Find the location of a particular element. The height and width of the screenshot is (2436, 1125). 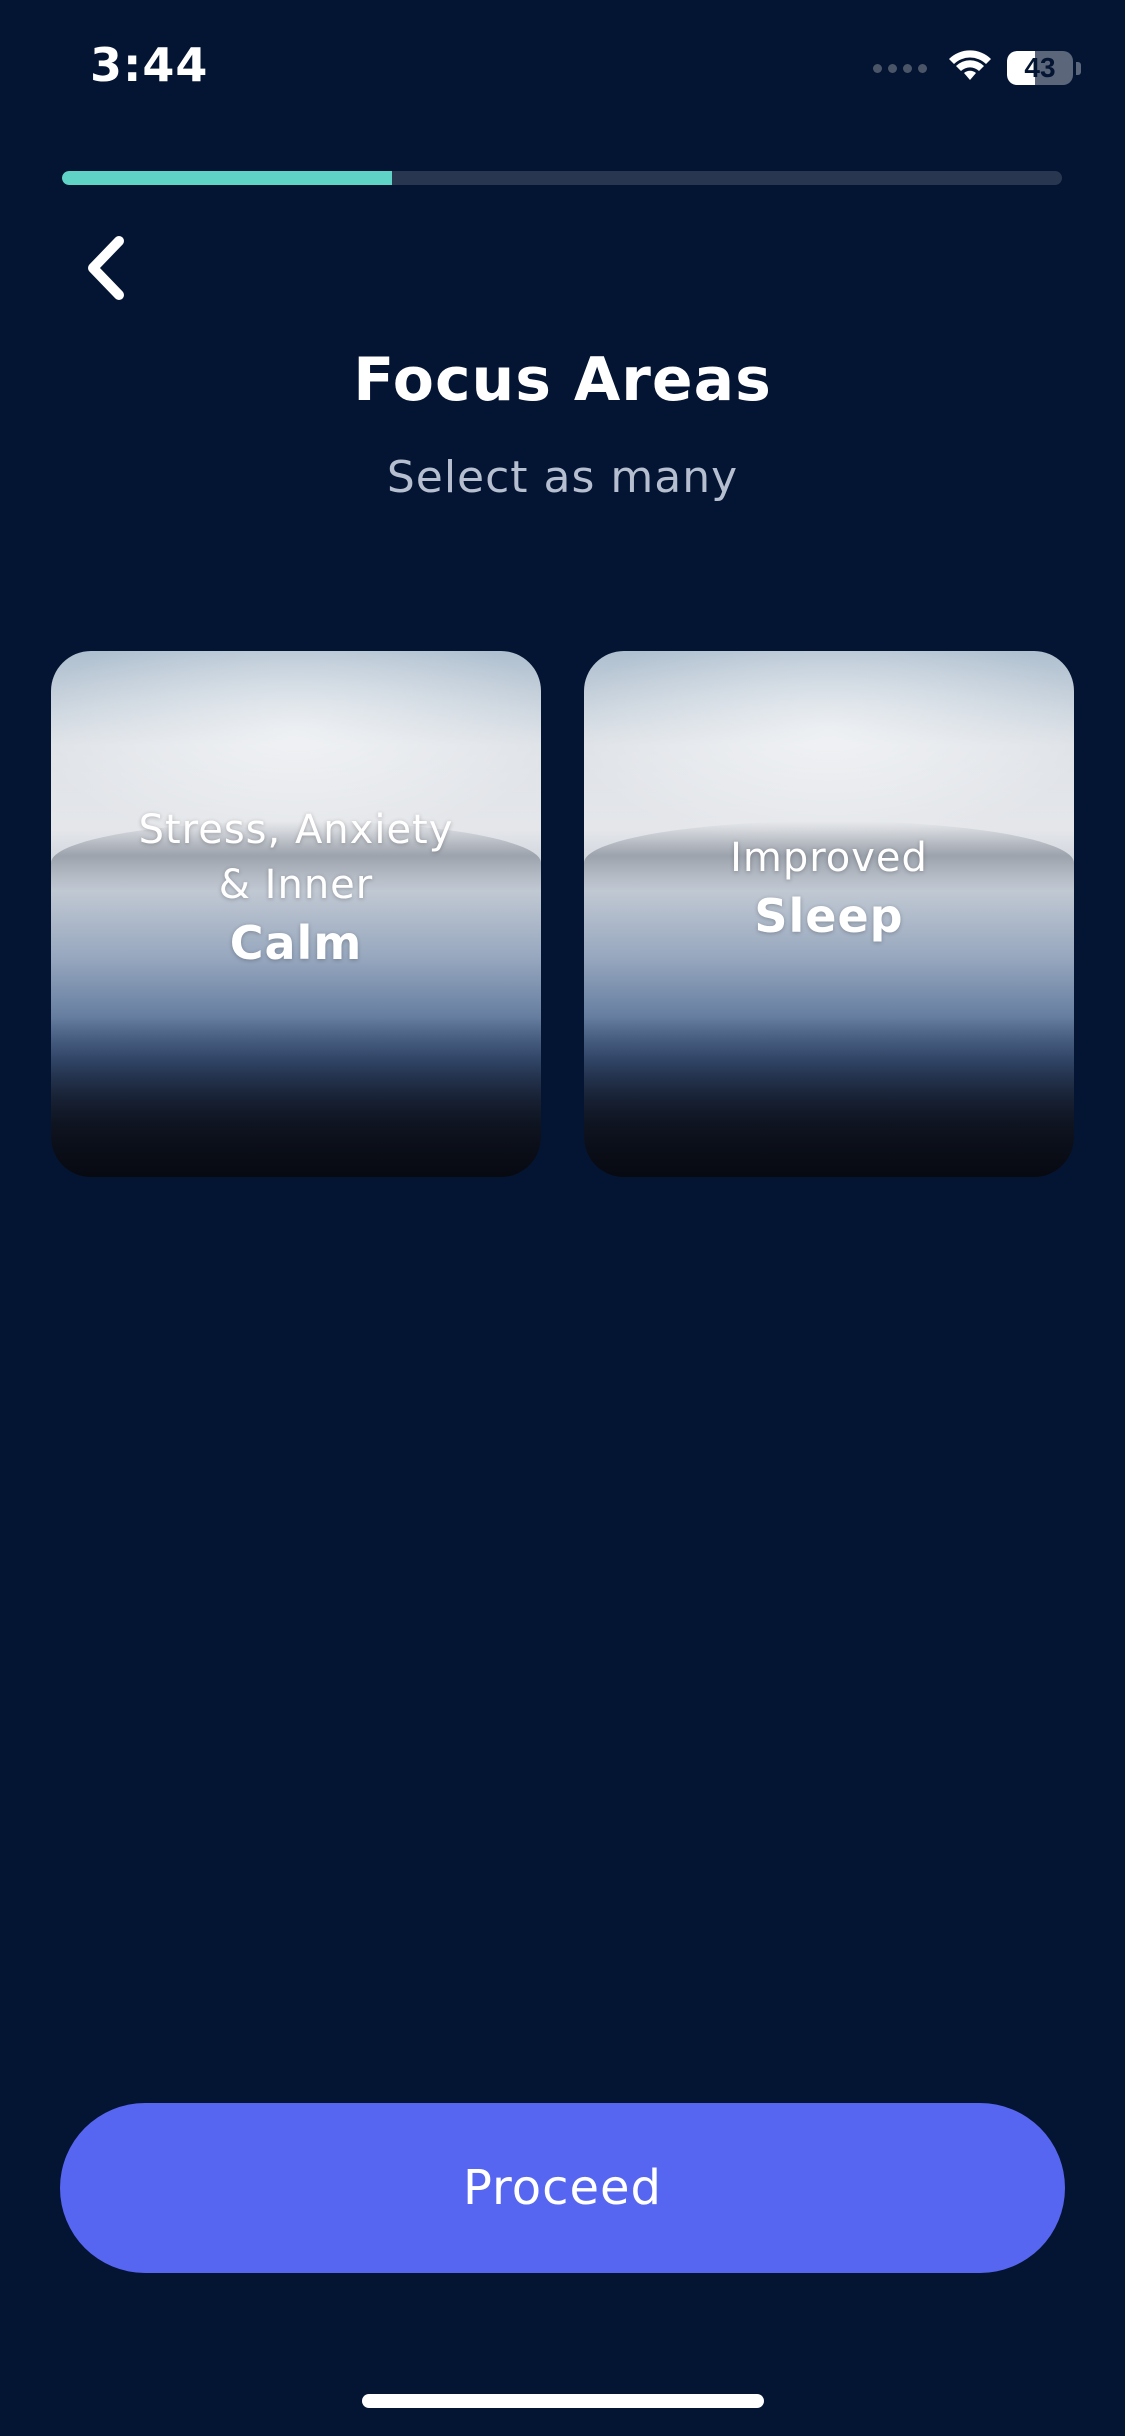

onboarding-progress-fill is located at coordinates (227, 178).